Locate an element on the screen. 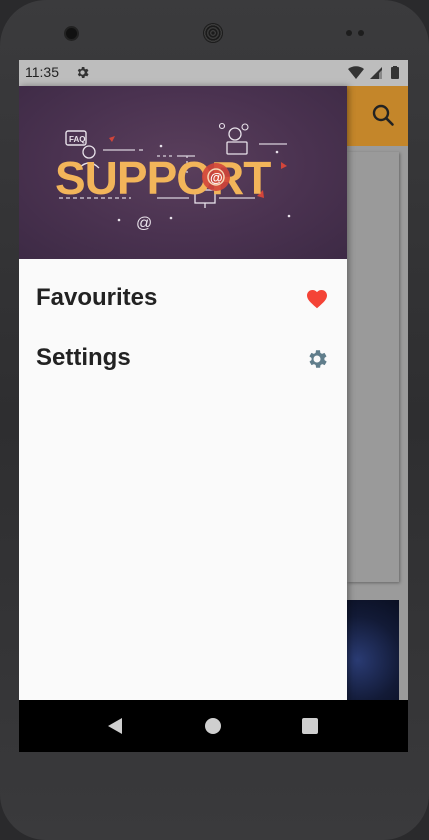  banner-at-label: @ is located at coordinates (216, 177).